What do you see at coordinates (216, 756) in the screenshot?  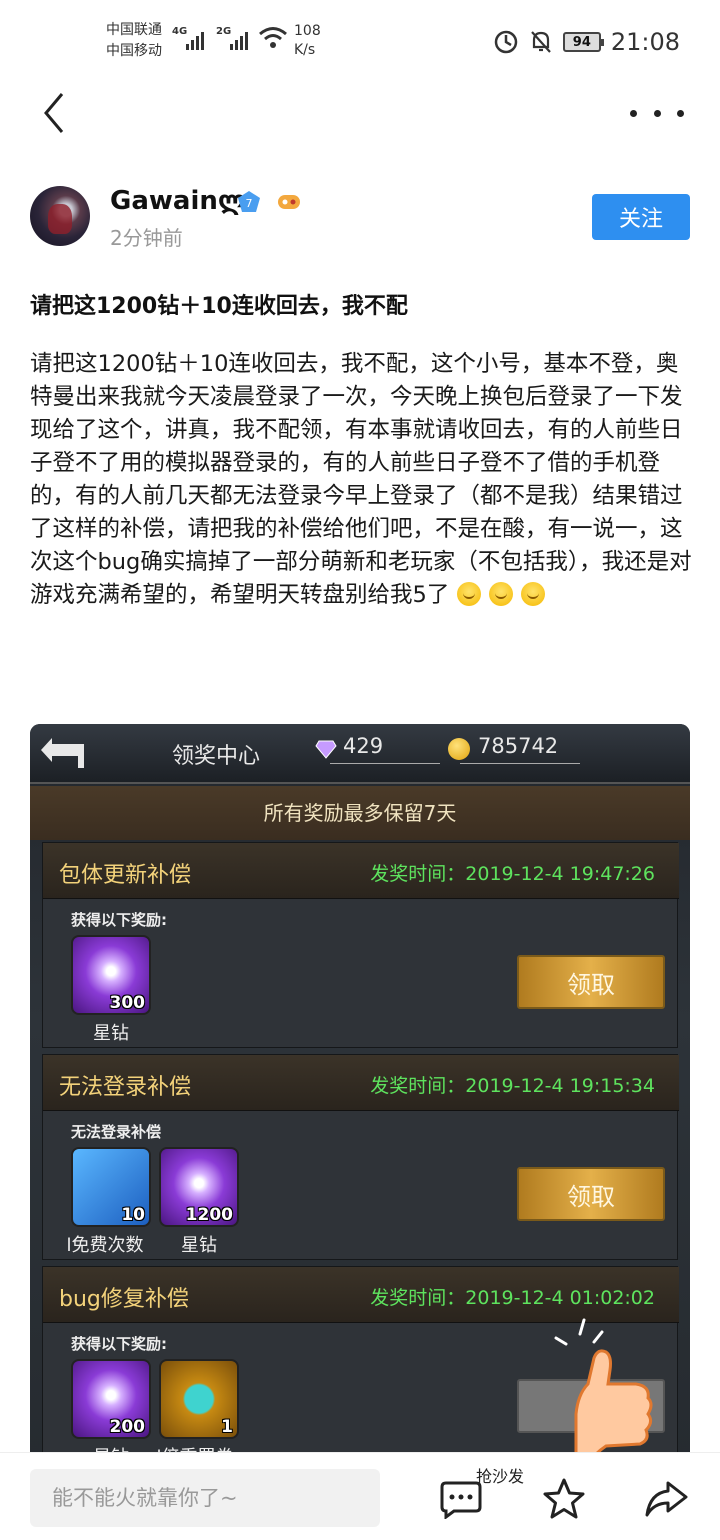 I see `game-header-title: 领奖中心` at bounding box center [216, 756].